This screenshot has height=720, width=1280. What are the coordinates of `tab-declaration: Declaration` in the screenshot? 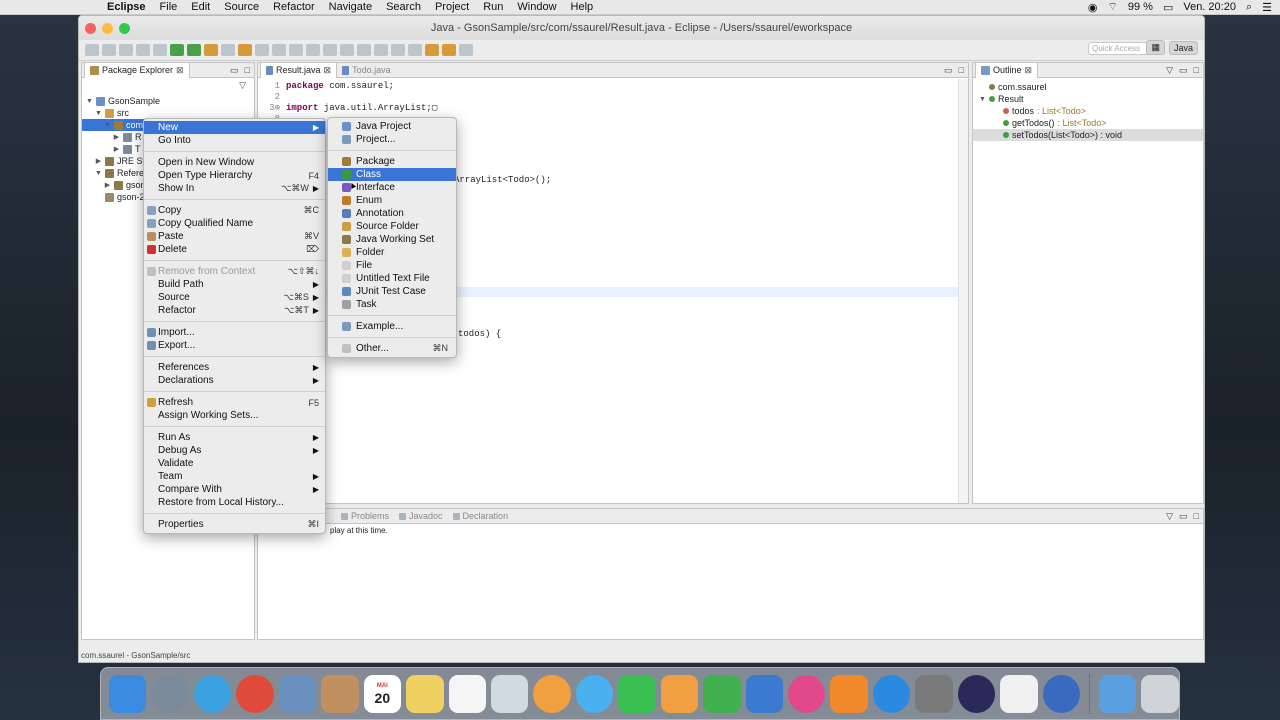 It's located at (481, 516).